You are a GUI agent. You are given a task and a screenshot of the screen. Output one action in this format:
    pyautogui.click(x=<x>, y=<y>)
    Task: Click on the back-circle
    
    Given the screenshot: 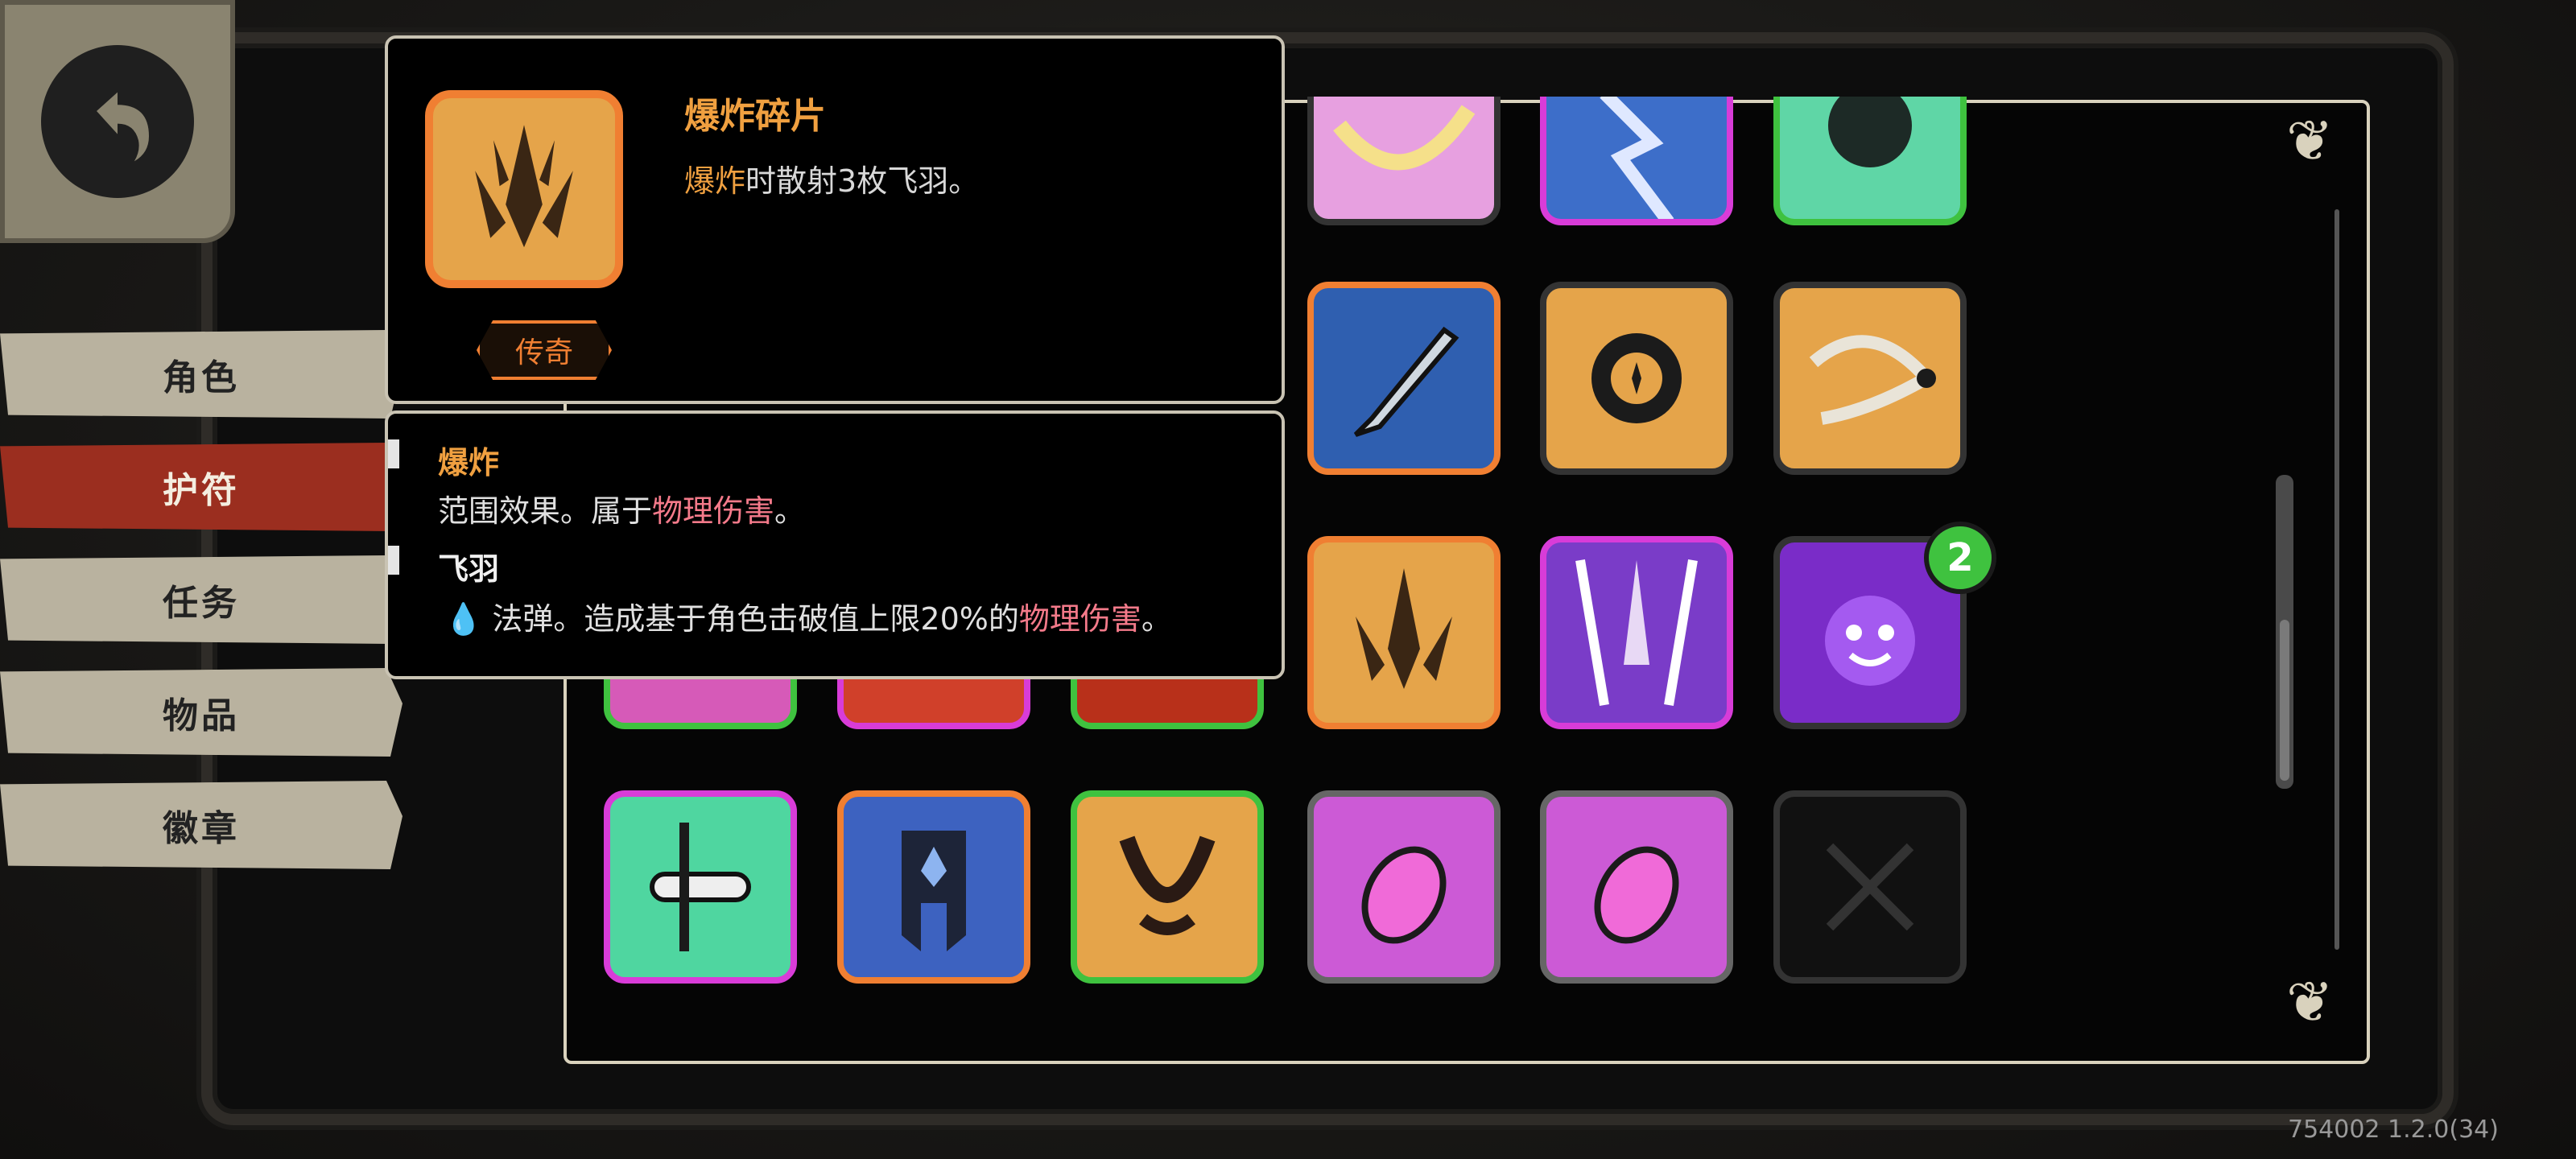 What is the action you would take?
    pyautogui.click(x=117, y=121)
    